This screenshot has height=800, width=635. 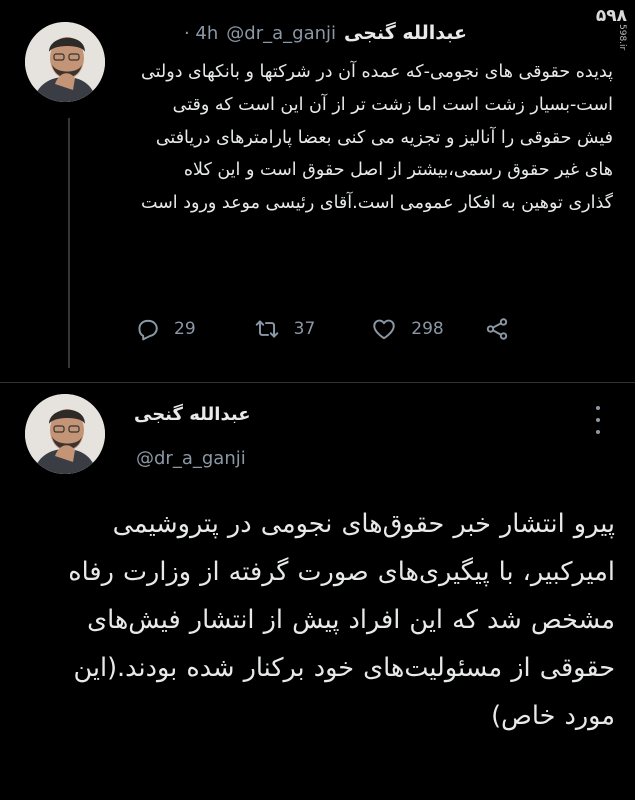 I want to click on reply-icon, so click(x=148, y=330).